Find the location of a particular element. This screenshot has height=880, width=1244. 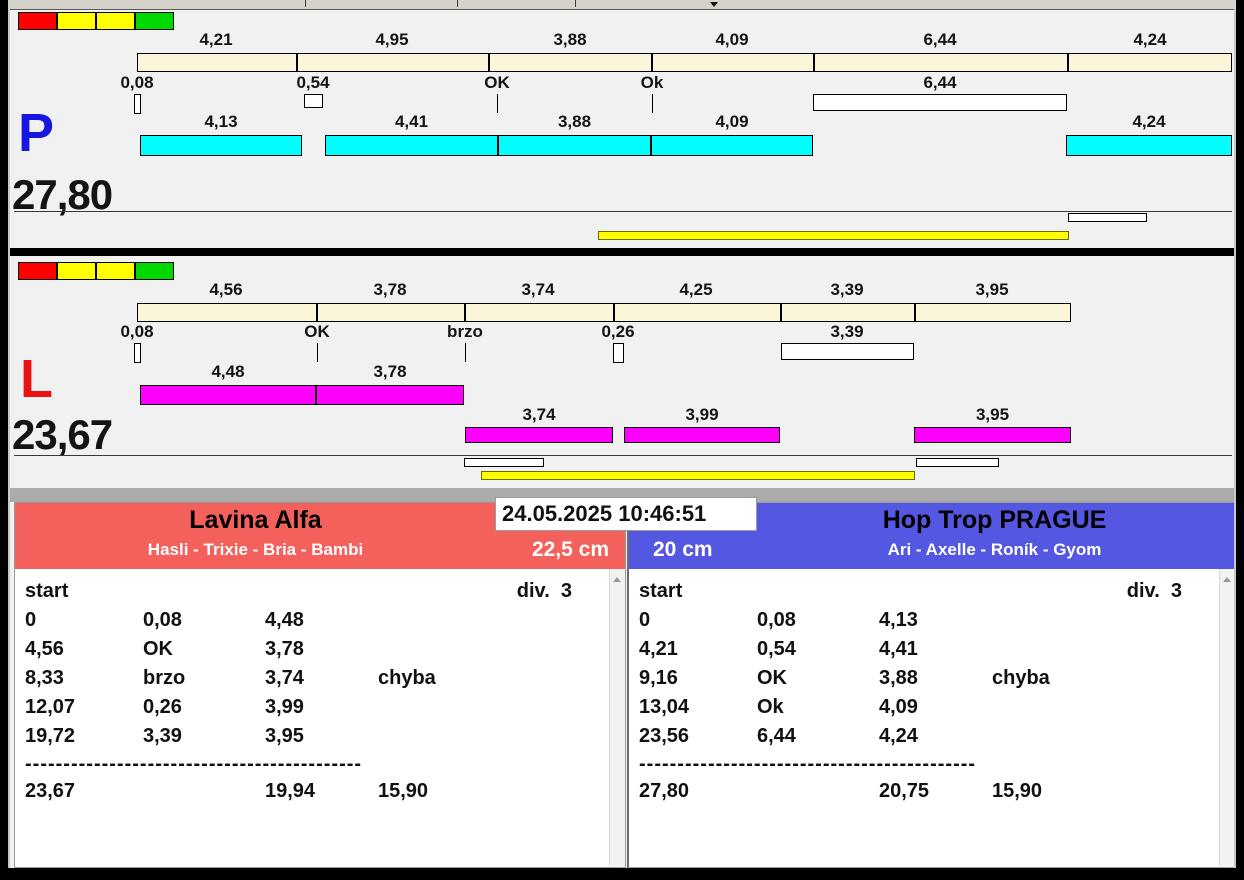

table-cell: 0,08 is located at coordinates (162, 620).